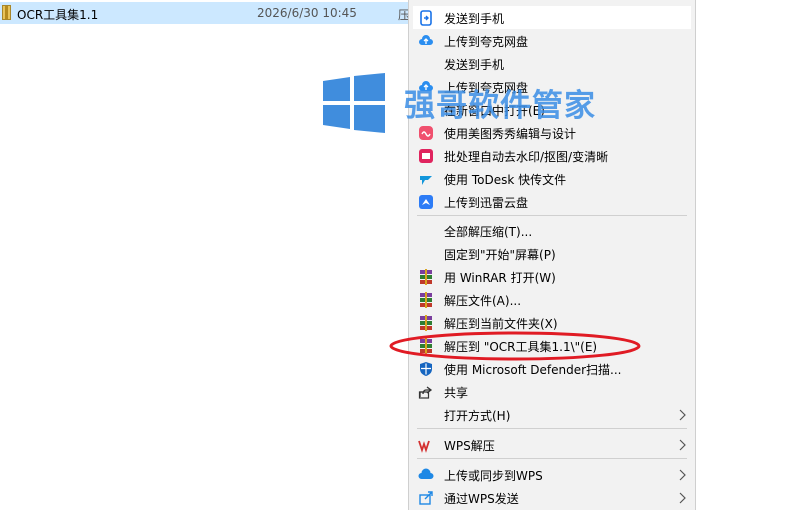 Image resolution: width=805 pixels, height=510 pixels. What do you see at coordinates (494, 111) in the screenshot?
I see `menu-label: 在新窗口中打开(E)` at bounding box center [494, 111].